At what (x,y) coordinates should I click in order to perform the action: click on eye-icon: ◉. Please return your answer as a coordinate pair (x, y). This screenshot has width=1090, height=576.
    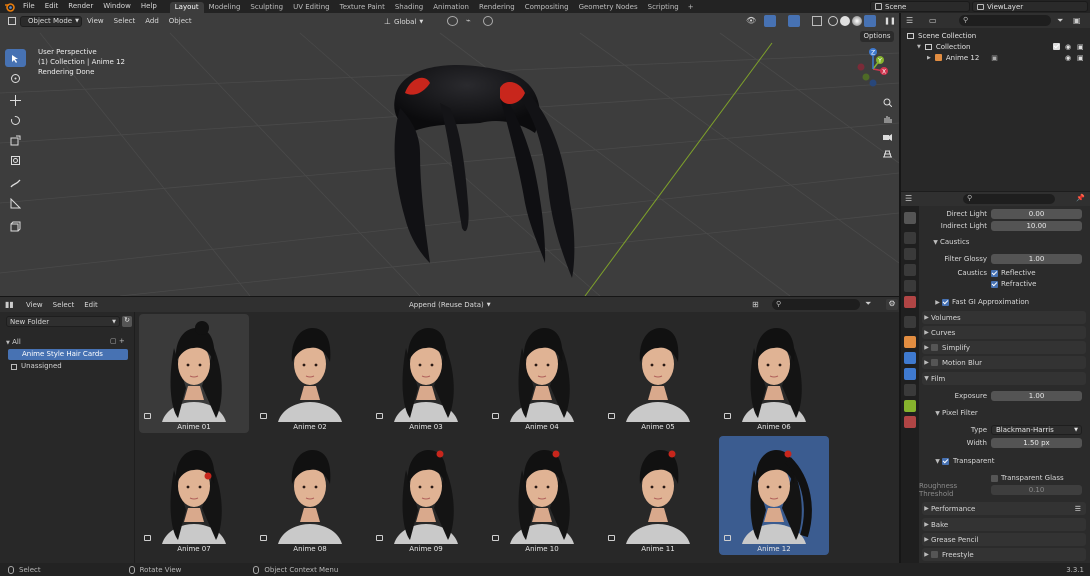
    Looking at the image, I should click on (1068, 58).